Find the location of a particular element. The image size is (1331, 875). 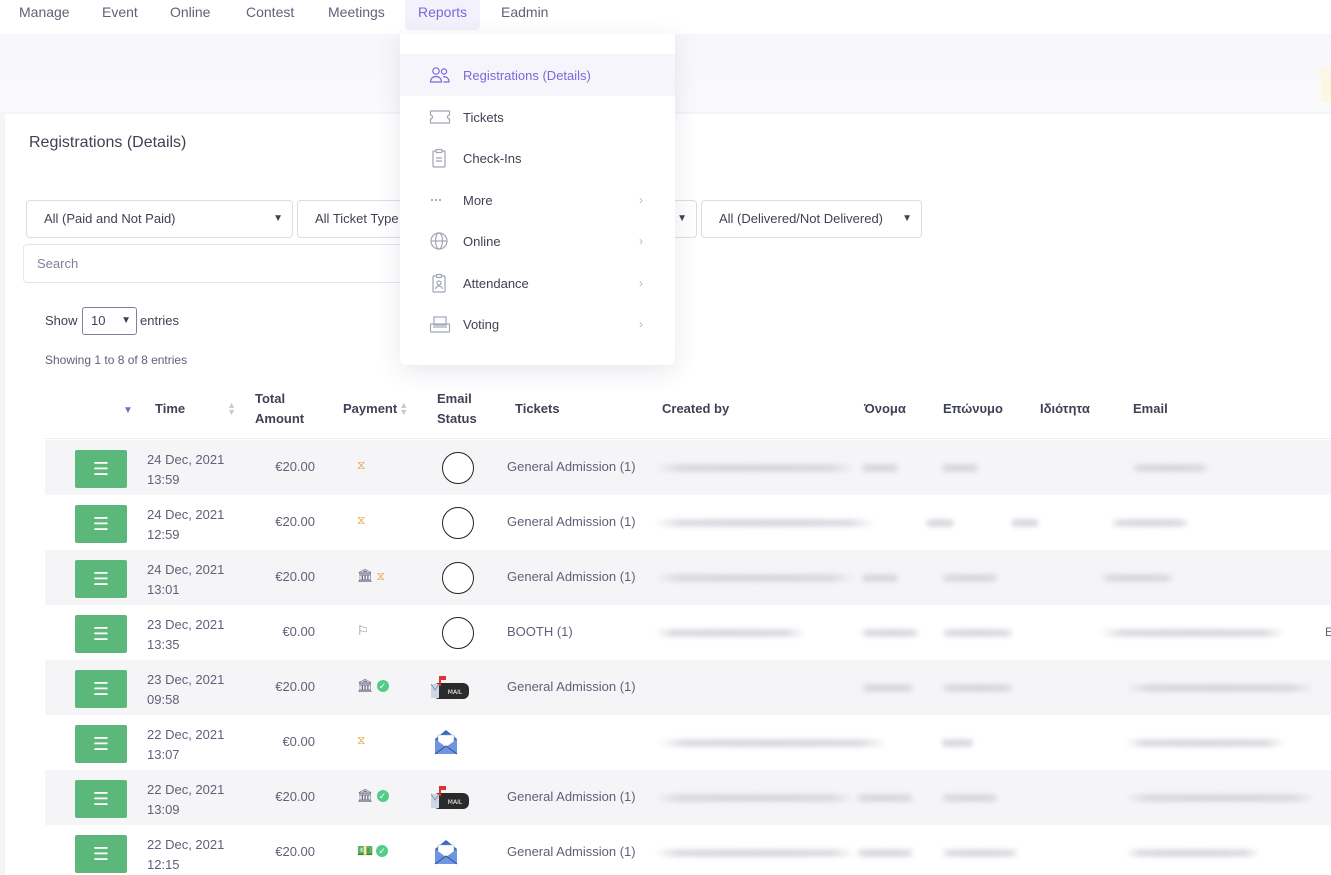

row-clock: 09:58 is located at coordinates (163, 699).